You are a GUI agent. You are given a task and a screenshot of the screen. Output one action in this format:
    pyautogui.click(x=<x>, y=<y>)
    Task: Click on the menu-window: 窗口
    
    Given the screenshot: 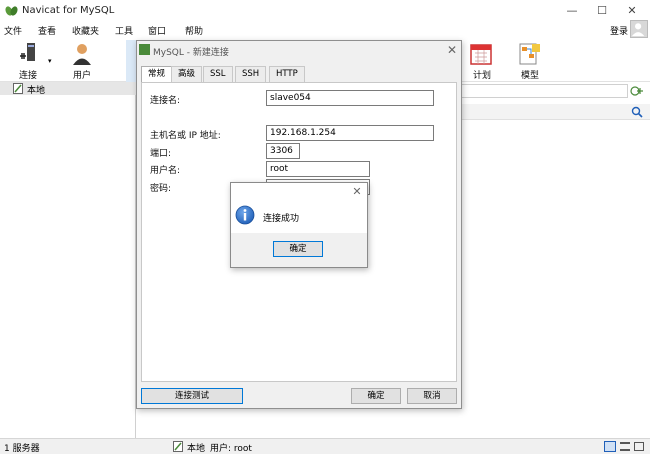 What is the action you would take?
    pyautogui.click(x=157, y=30)
    